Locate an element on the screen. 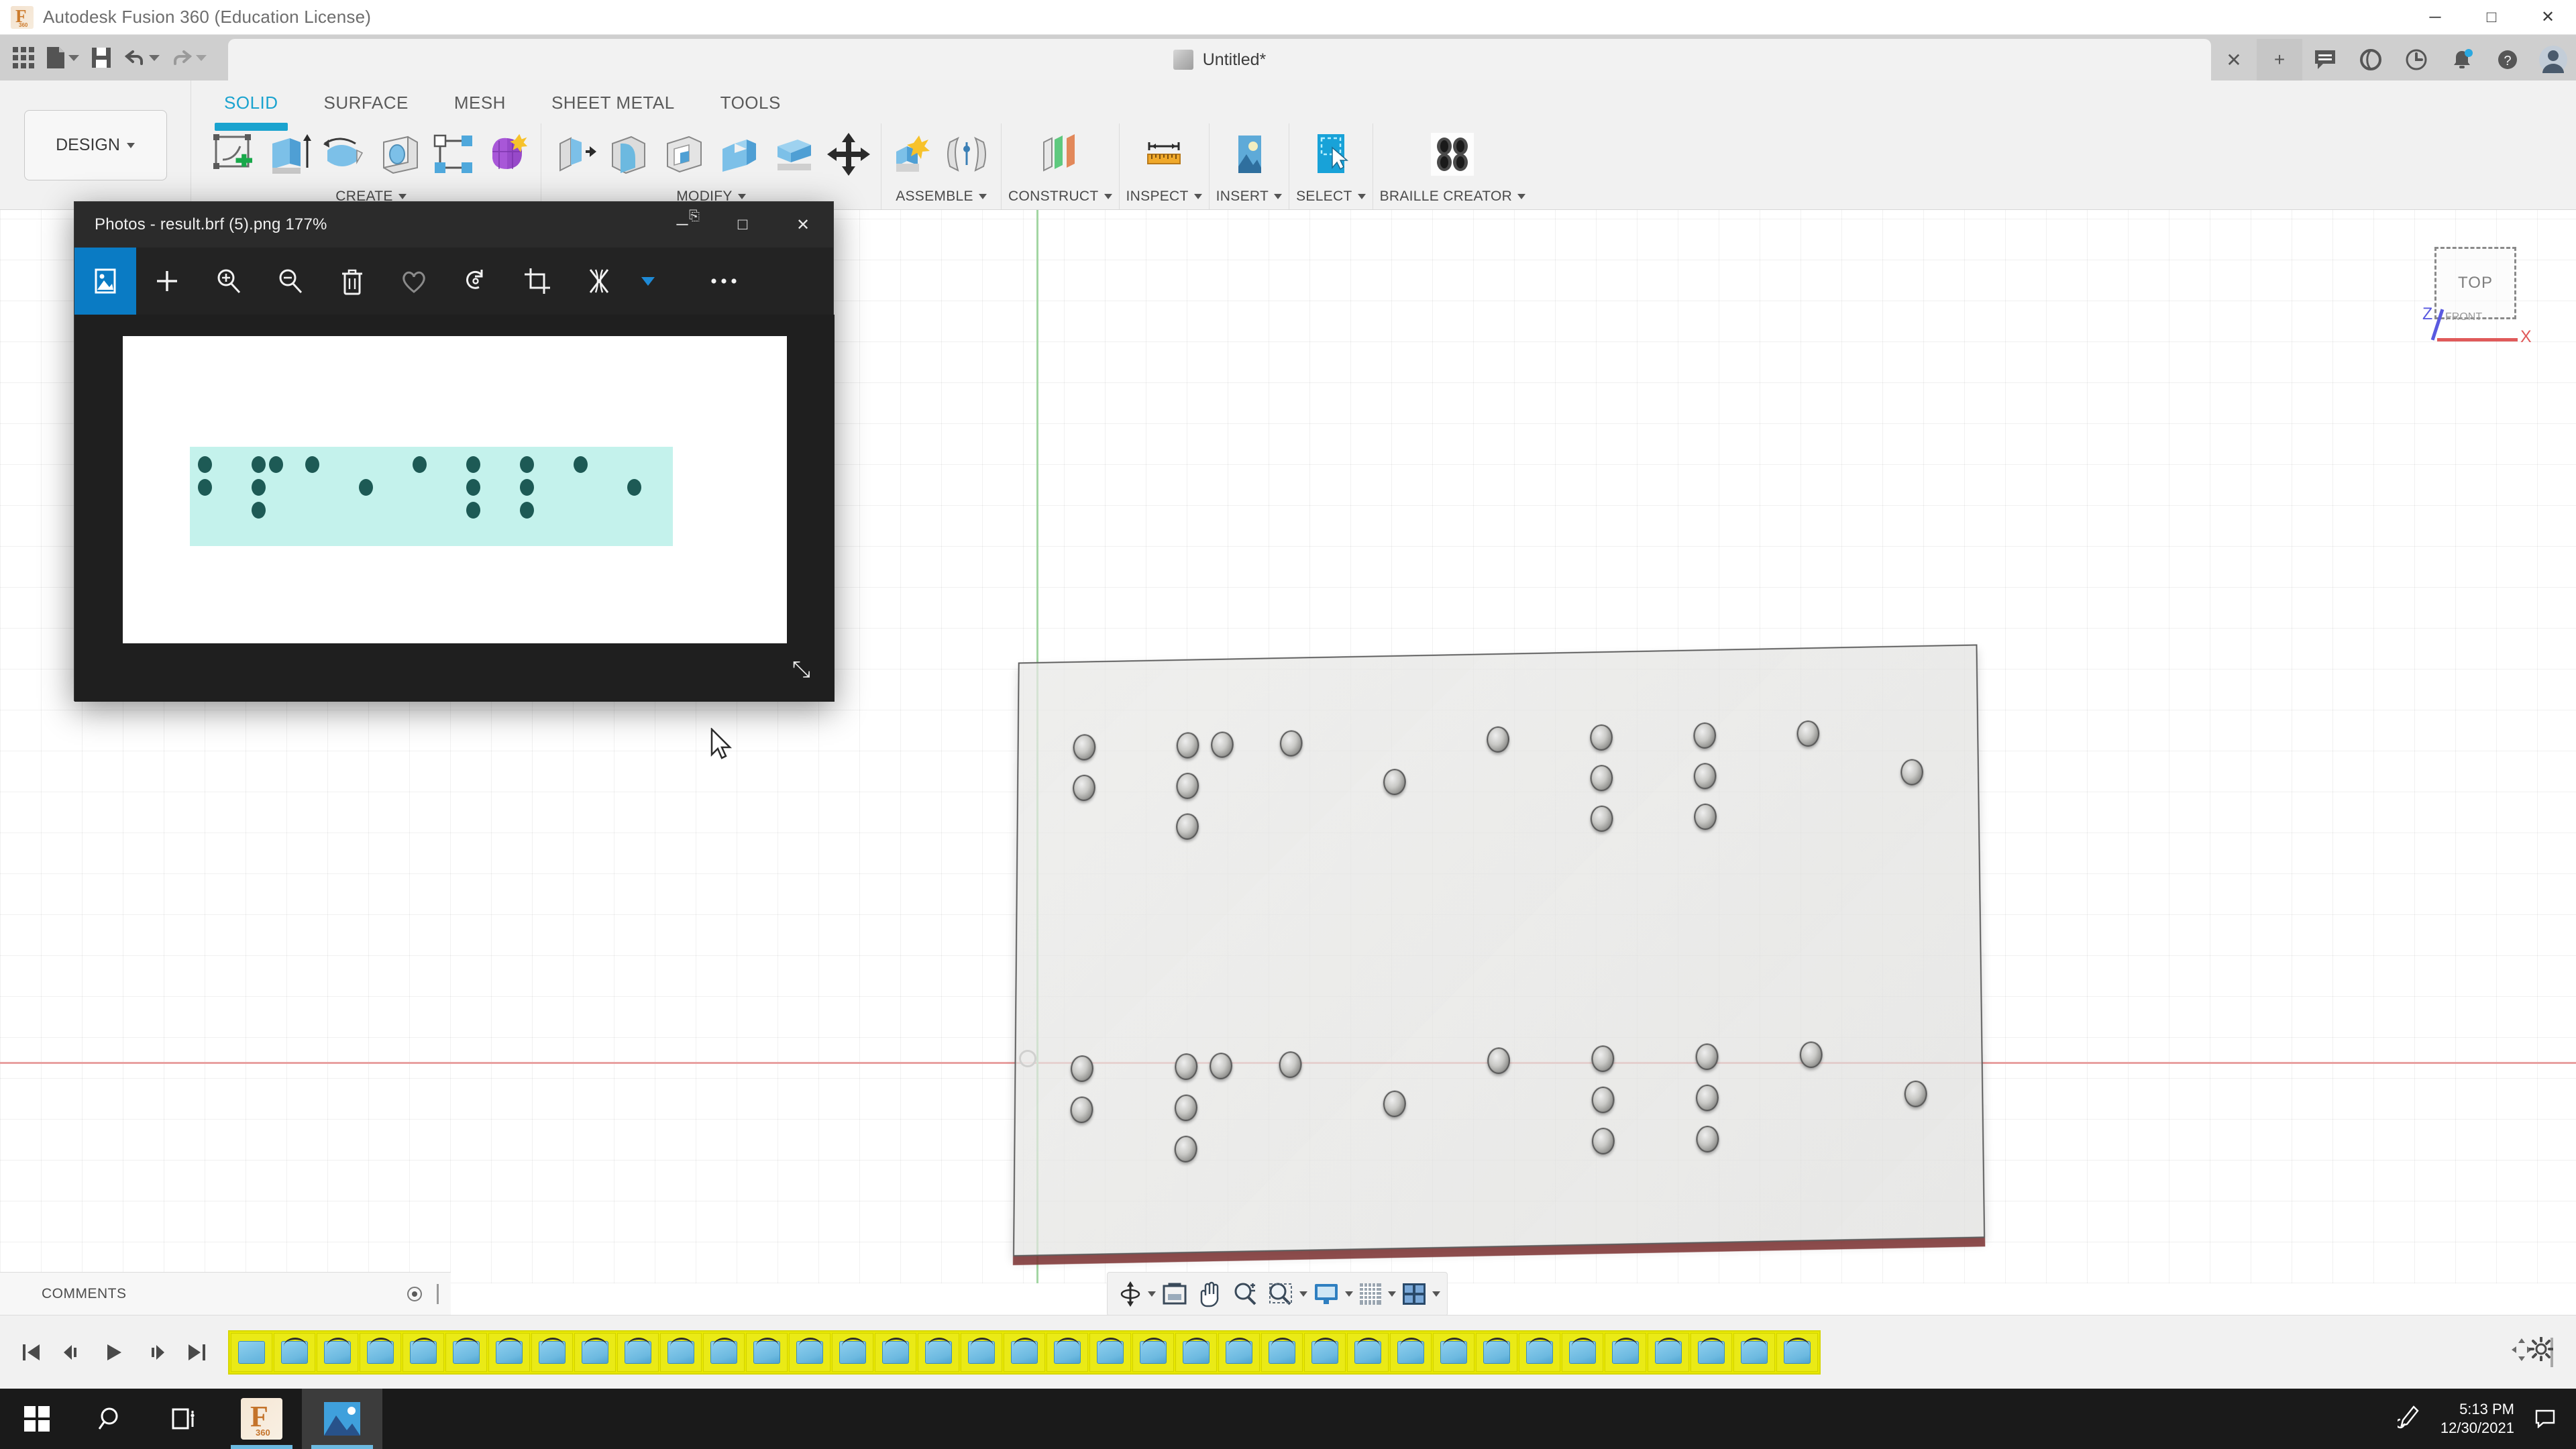 This screenshot has height=1449, width=2576. grid-snaps-button is located at coordinates (1370, 1294).